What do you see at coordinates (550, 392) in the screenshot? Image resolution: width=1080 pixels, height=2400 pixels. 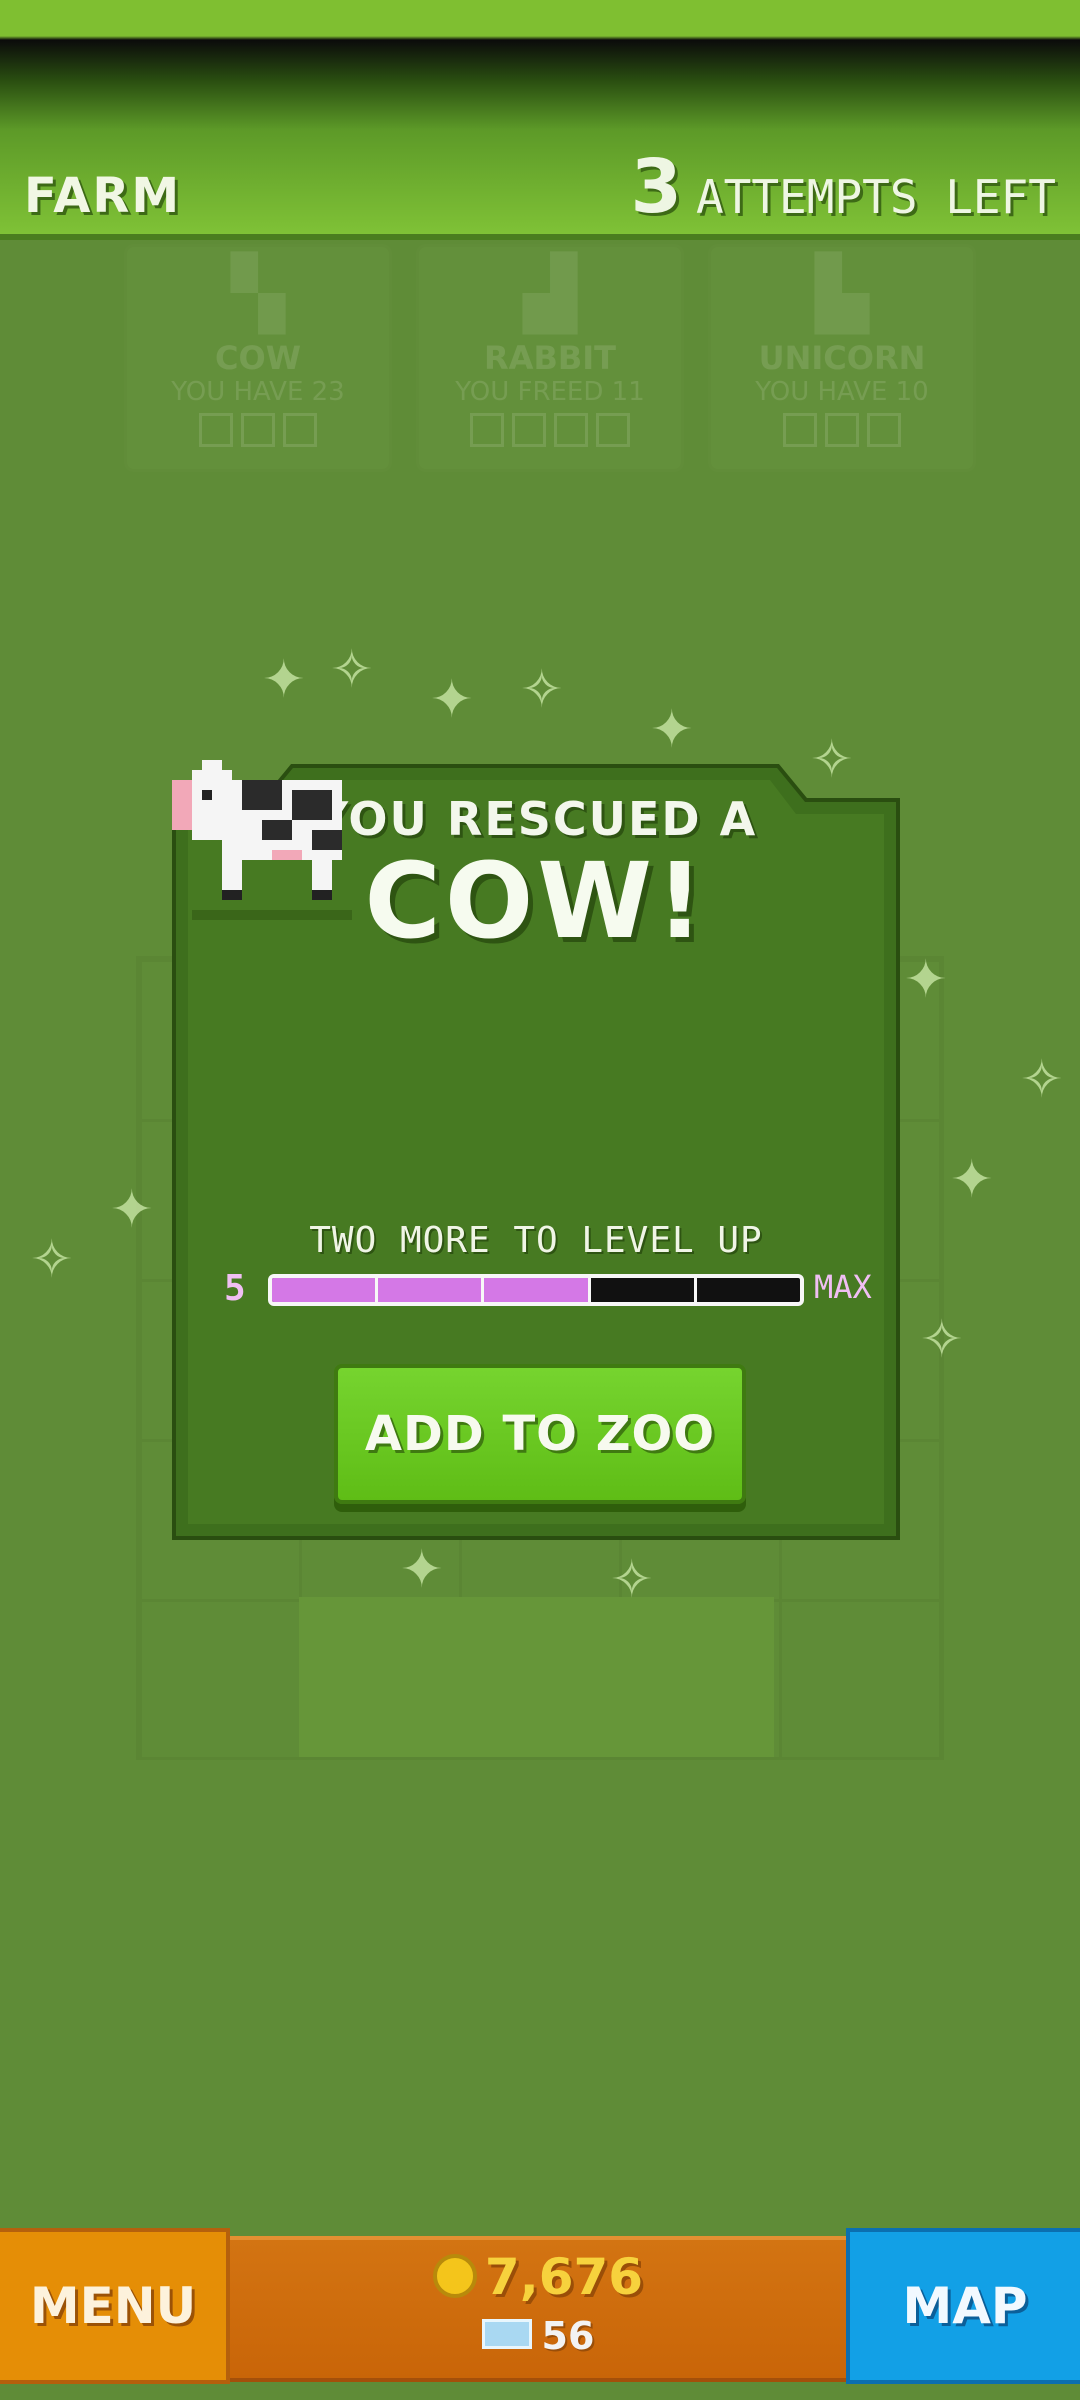 I see `card-subtitle: YOU FREED 11` at bounding box center [550, 392].